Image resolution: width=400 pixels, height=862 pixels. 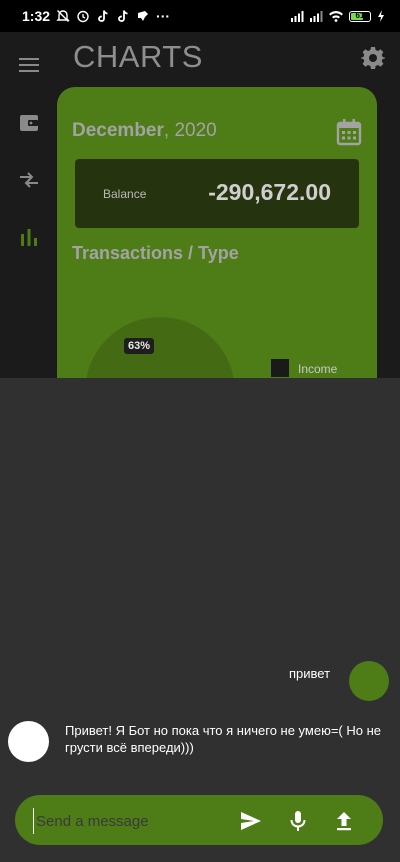 What do you see at coordinates (28, 205) in the screenshot?
I see `navigation-rail` at bounding box center [28, 205].